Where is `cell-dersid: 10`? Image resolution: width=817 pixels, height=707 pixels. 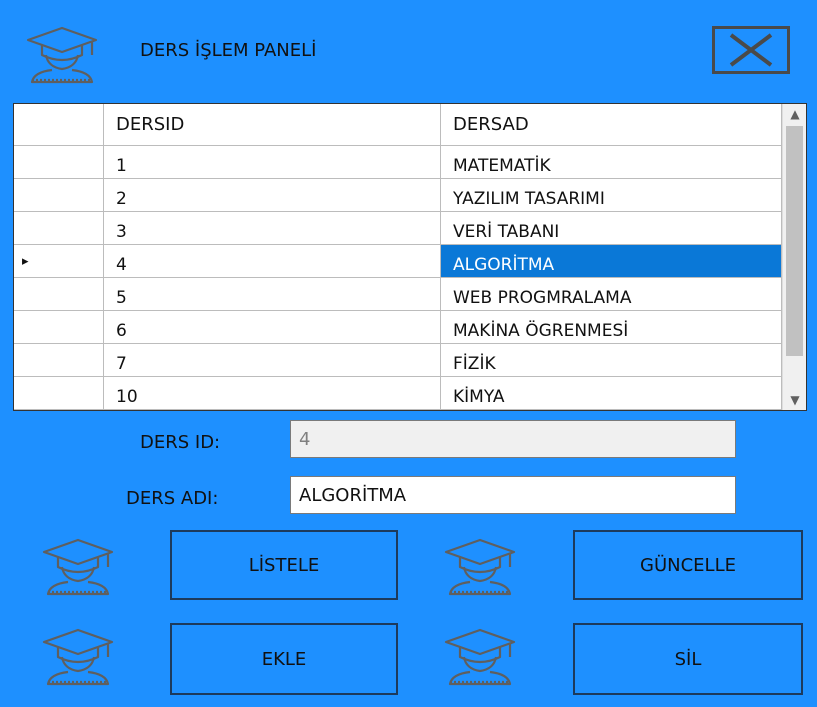
cell-dersid: 10 is located at coordinates (272, 393).